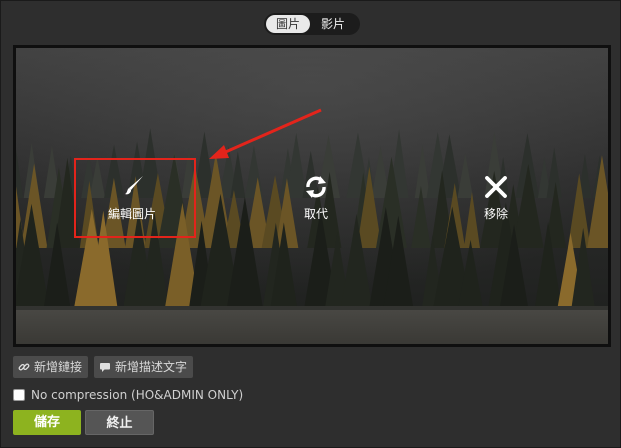 Image resolution: width=621 pixels, height=448 pixels. I want to click on add-caption-button: 新增描述文字, so click(144, 367).